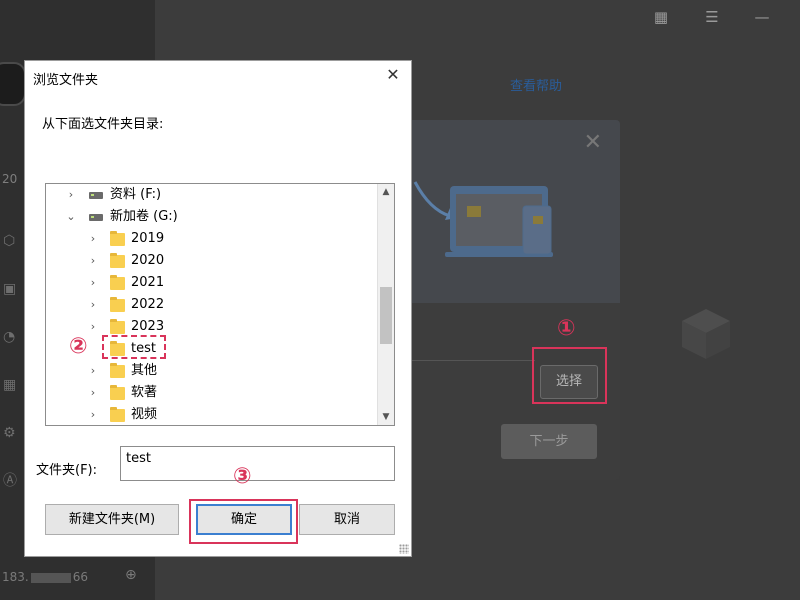 This screenshot has height=600, width=800. I want to click on annotation-2: ②, so click(78, 346).